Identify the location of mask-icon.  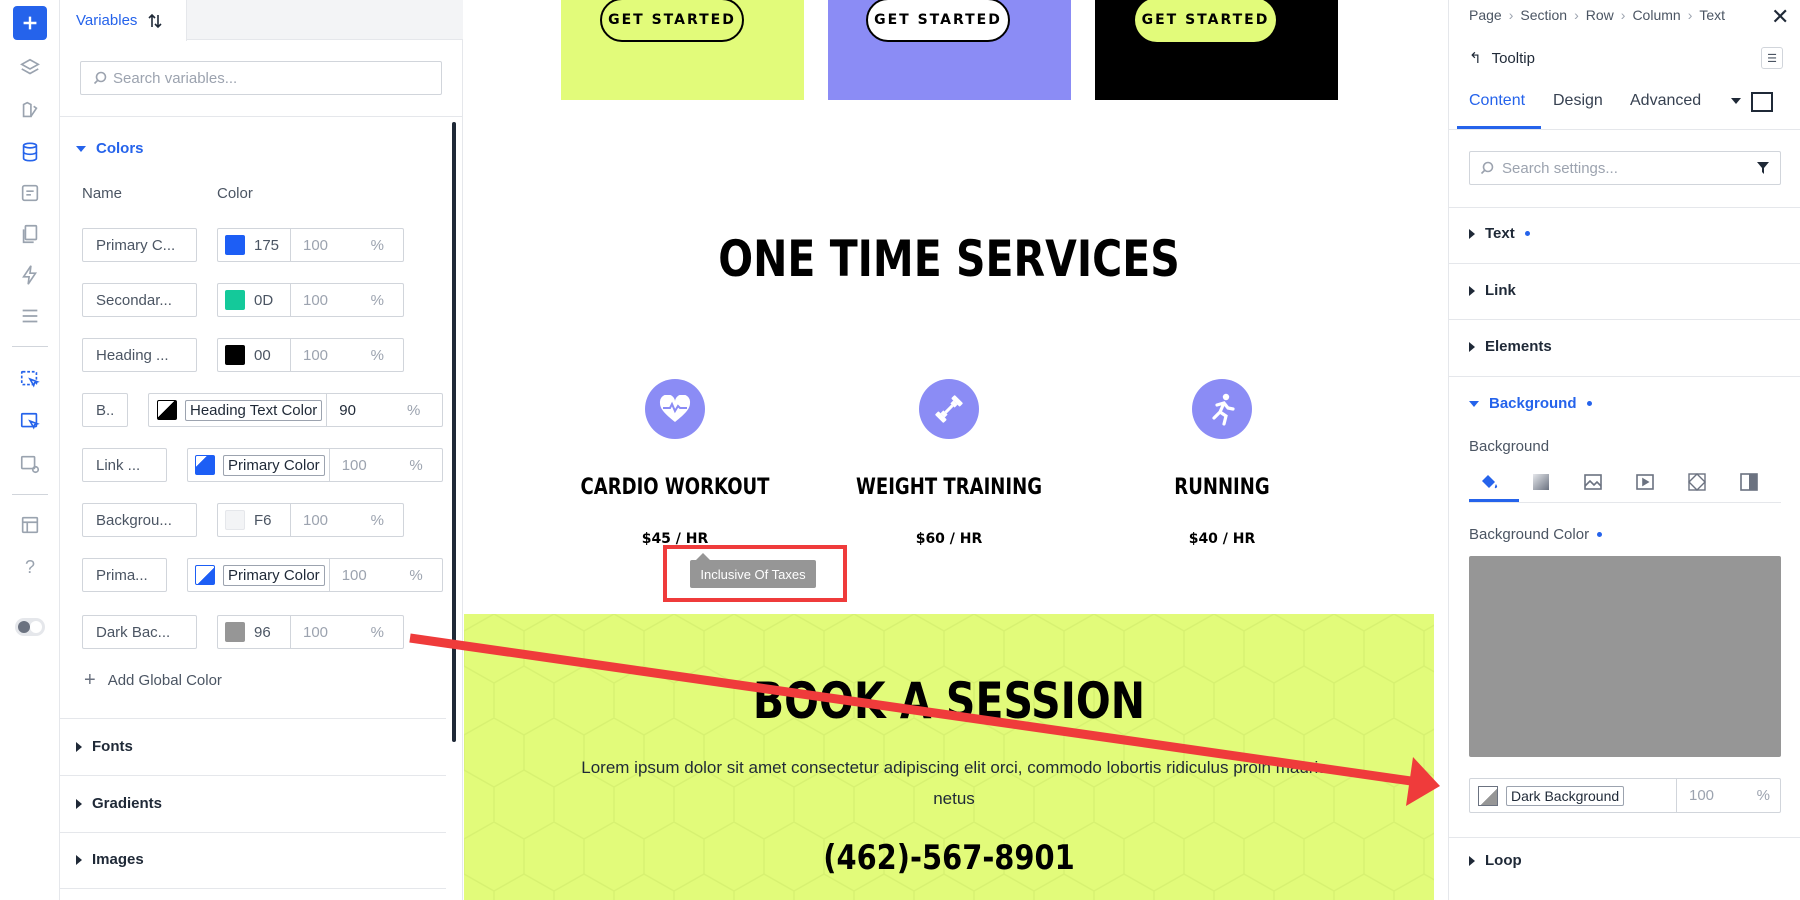
(1749, 482).